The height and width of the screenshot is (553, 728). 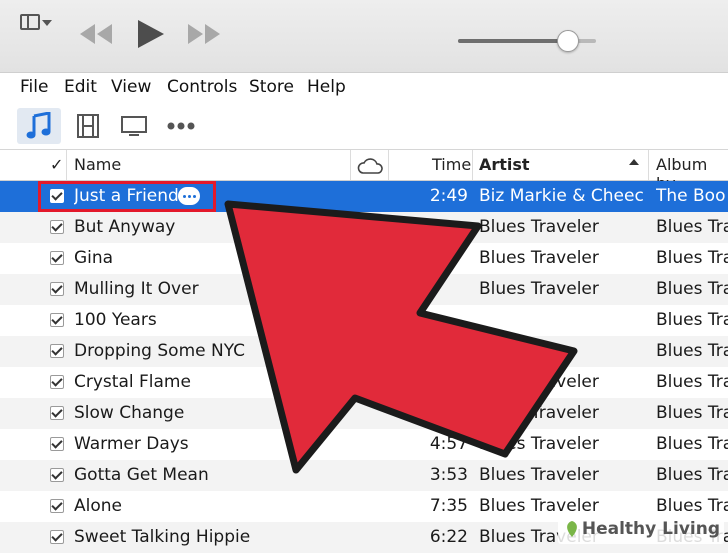 What do you see at coordinates (94, 258) in the screenshot?
I see `track-name: Gina` at bounding box center [94, 258].